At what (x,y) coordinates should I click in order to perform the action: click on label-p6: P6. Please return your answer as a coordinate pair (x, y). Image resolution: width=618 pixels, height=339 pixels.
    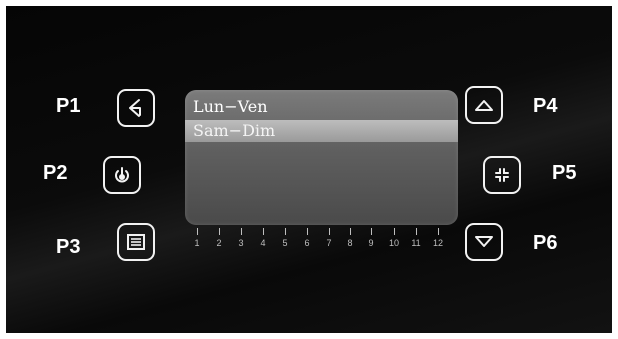
    Looking at the image, I should click on (545, 243).